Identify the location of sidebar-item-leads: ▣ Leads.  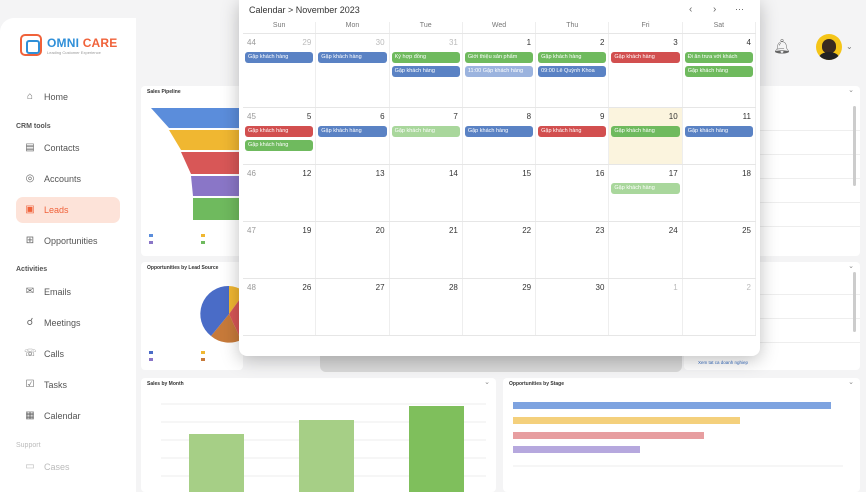
(68, 210).